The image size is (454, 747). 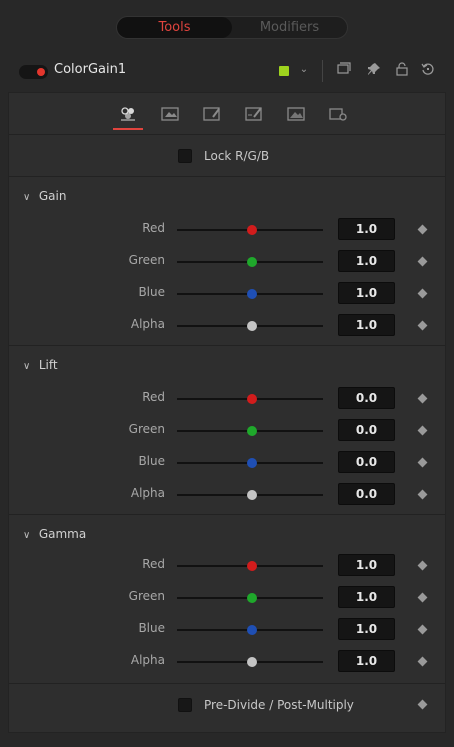 I want to click on node-header: ColorGain1 ⌄, so click(x=227, y=72).